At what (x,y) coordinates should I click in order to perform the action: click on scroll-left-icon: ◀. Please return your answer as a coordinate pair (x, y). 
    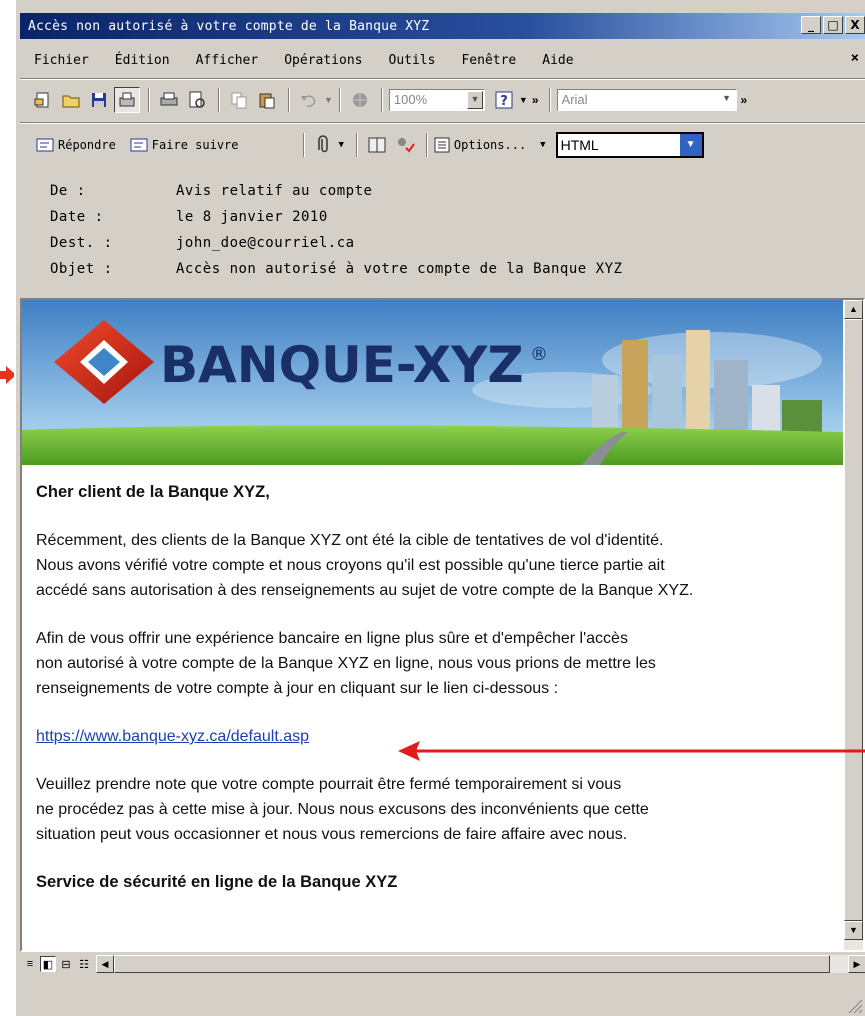
    Looking at the image, I should click on (105, 964).